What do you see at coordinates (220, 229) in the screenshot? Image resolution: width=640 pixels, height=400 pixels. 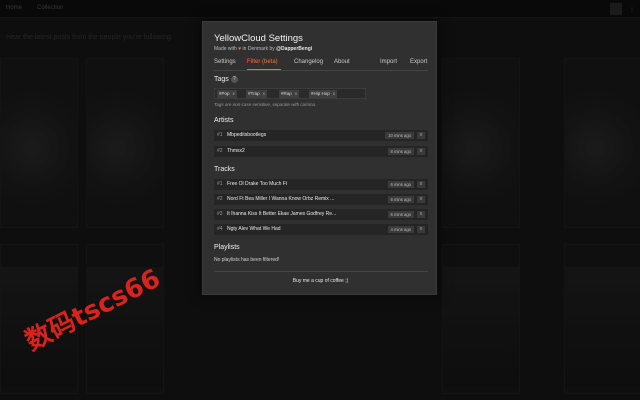 I see `item-number: #4` at bounding box center [220, 229].